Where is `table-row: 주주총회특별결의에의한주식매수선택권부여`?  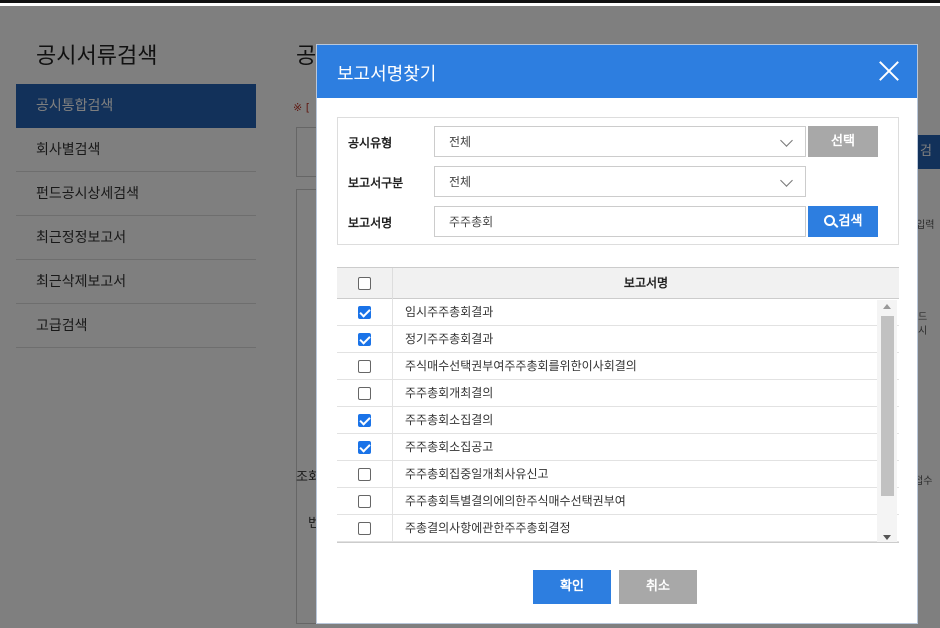 table-row: 주주총회특별결의에의한주식매수선택권부여 is located at coordinates (618, 501).